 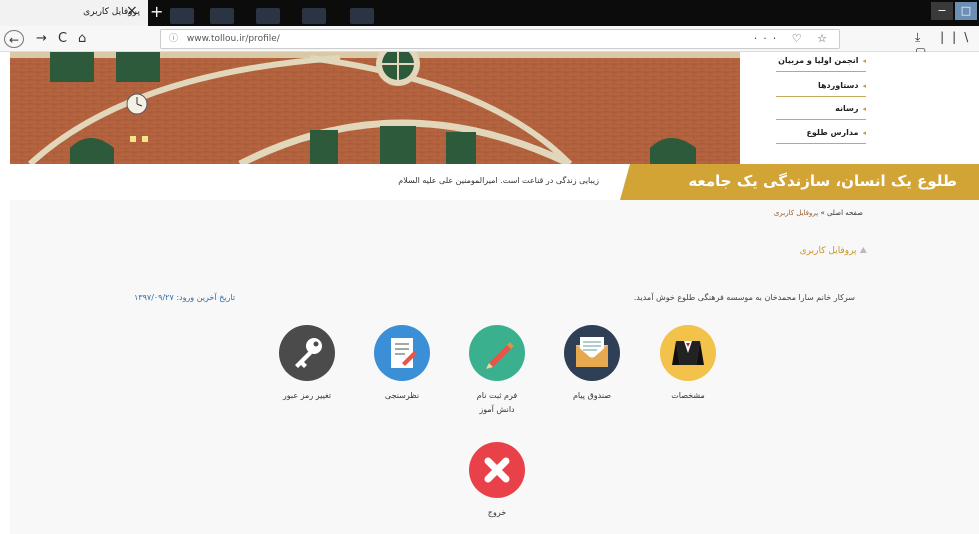 I want to click on maximize-button: □, so click(x=966, y=11).